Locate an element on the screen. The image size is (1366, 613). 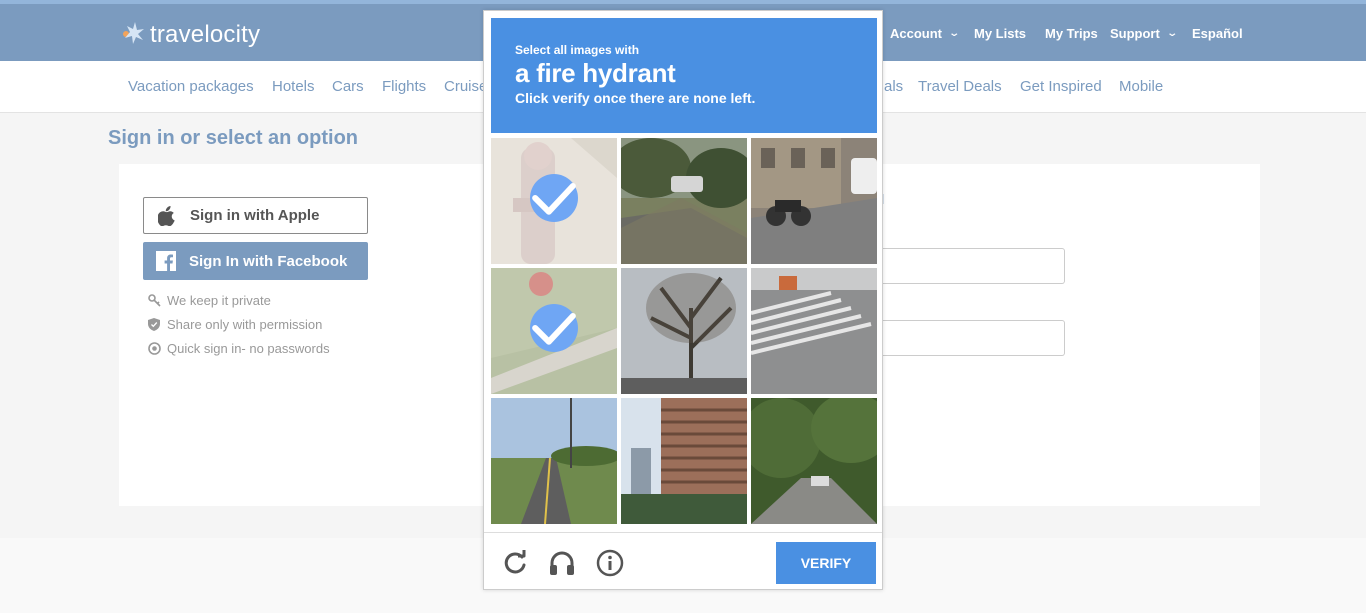
nav-deals: als is located at coordinates (893, 86).